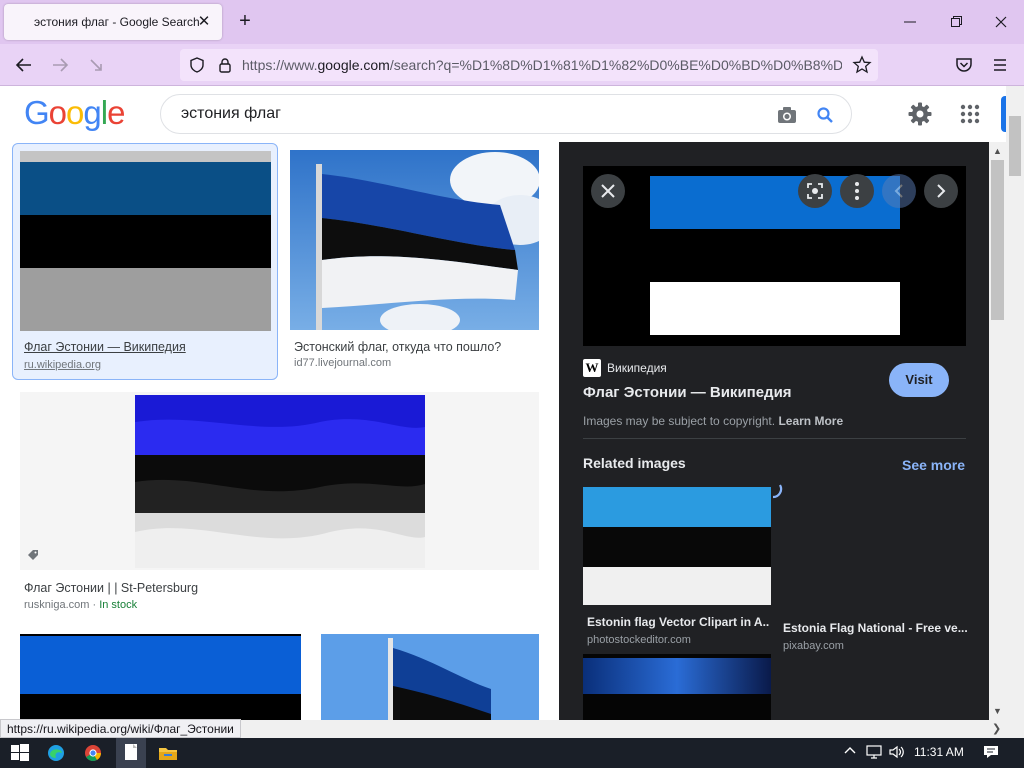  Describe the element at coordinates (342, 363) in the screenshot. I see `result-source: id77.livejournal.com` at that location.